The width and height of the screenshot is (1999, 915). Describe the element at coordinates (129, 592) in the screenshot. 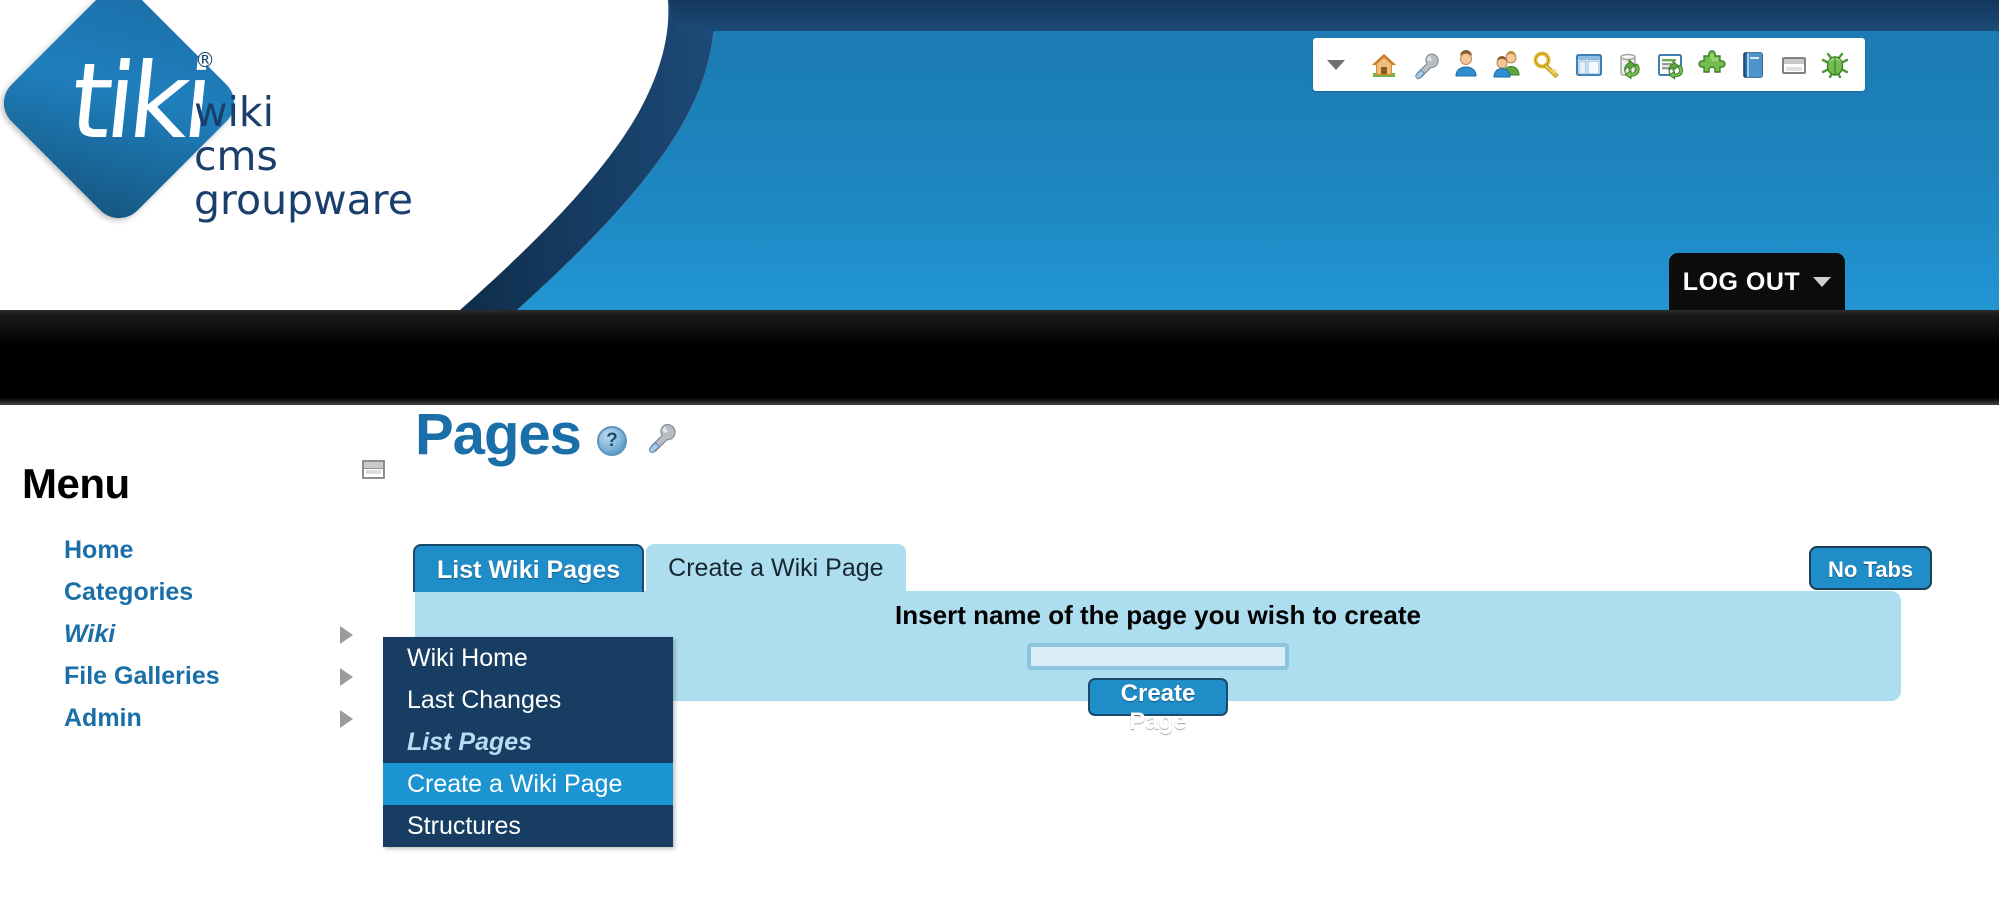

I see `sidebar-item-label: Categories` at that location.